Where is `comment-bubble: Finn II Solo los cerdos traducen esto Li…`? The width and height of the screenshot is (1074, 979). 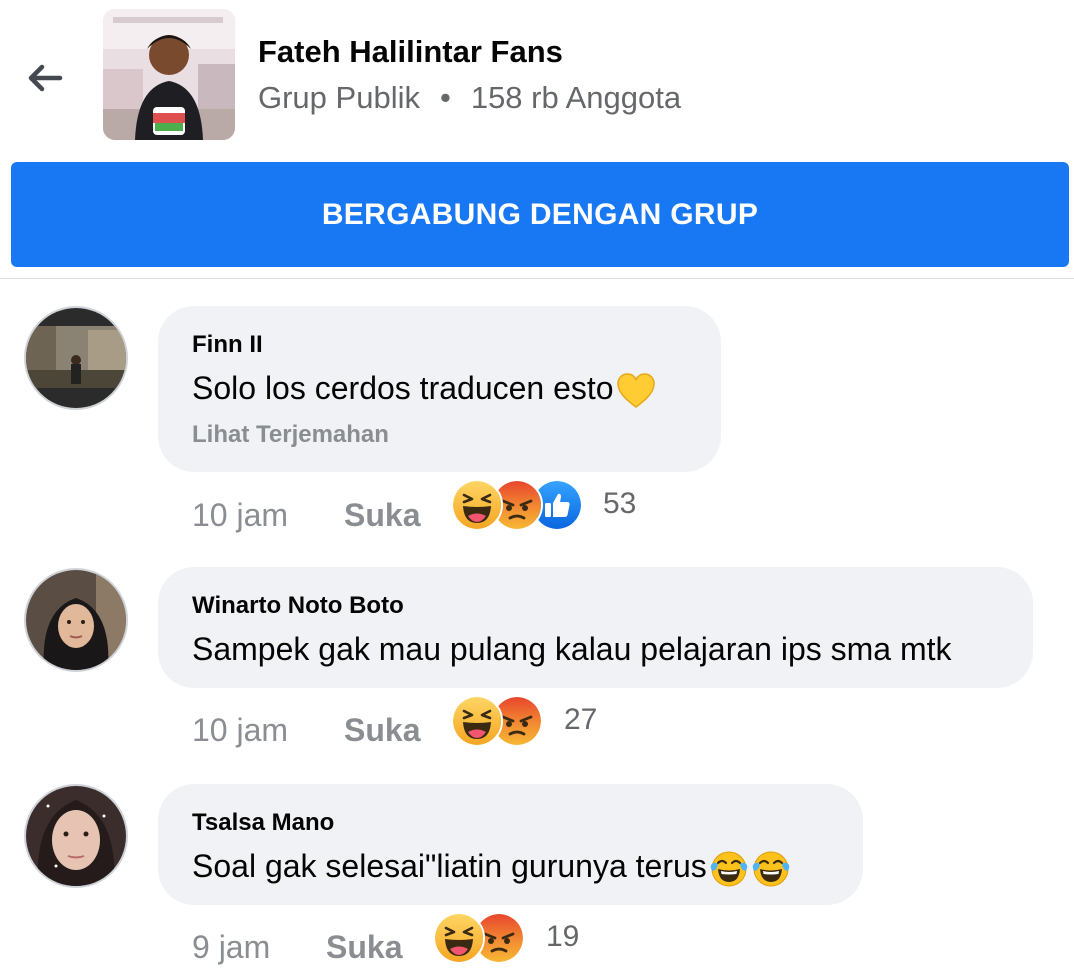
comment-bubble: Finn II Solo los cerdos traducen esto Li… is located at coordinates (439, 389).